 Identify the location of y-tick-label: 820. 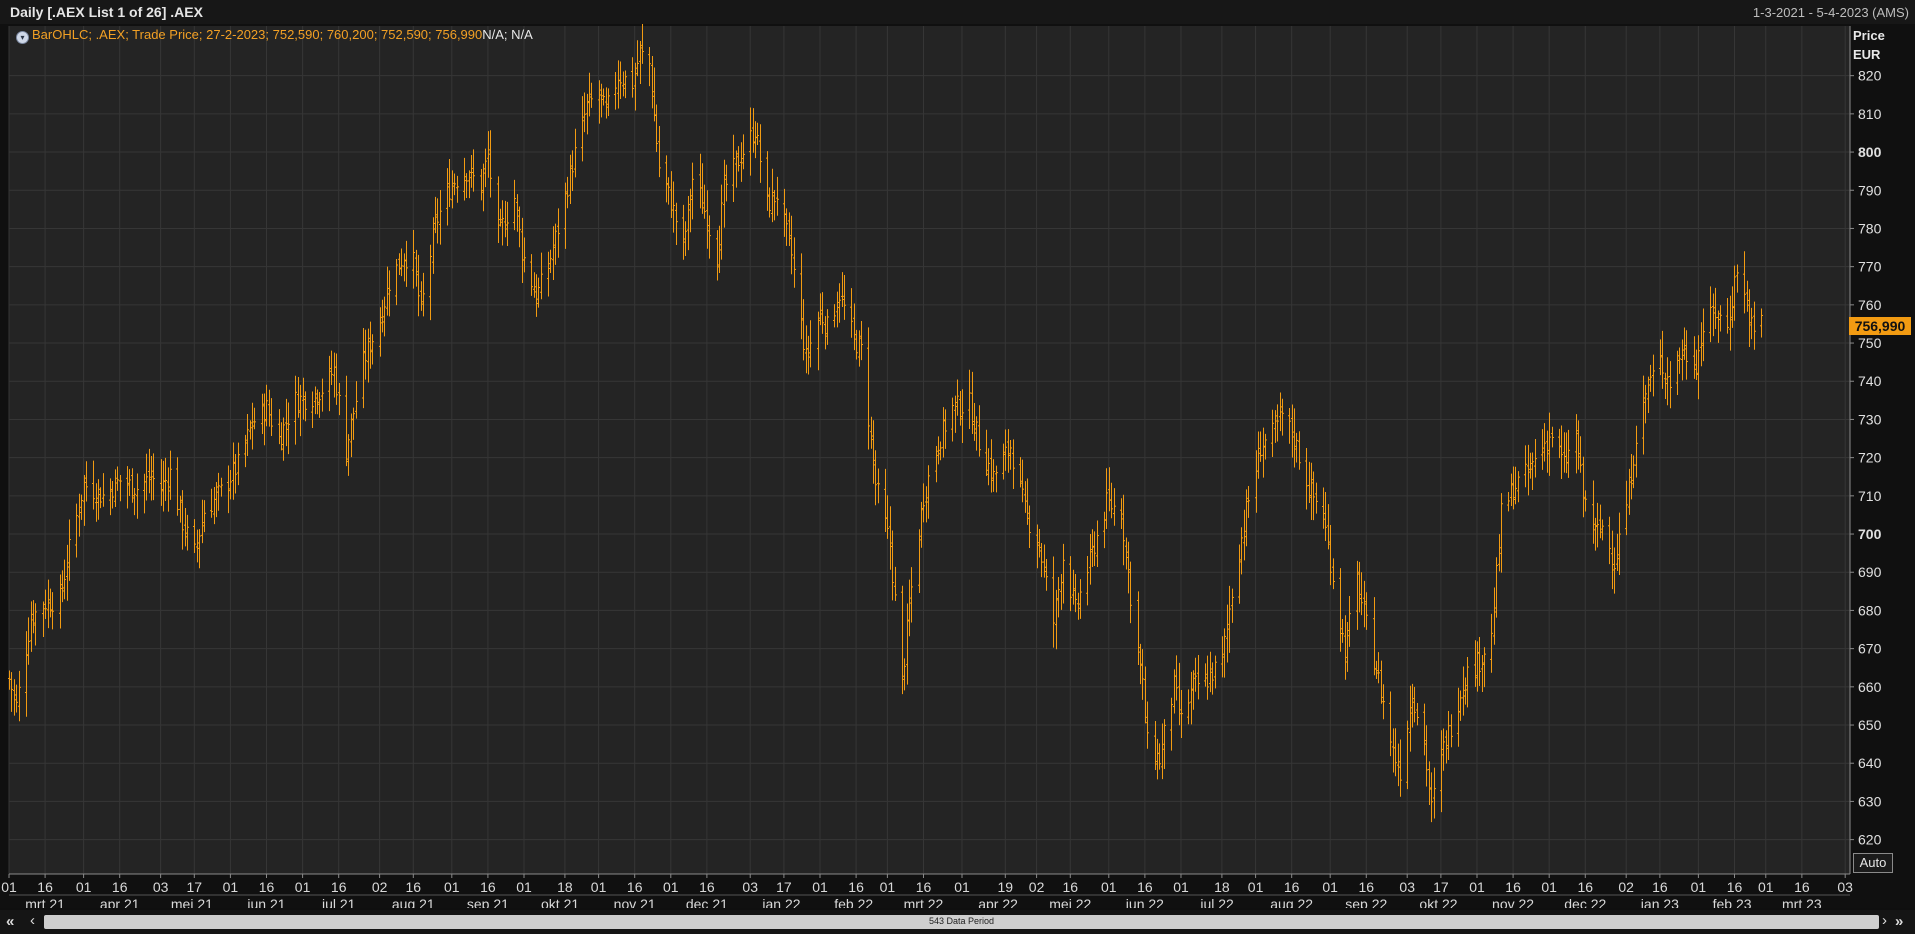
(1870, 76).